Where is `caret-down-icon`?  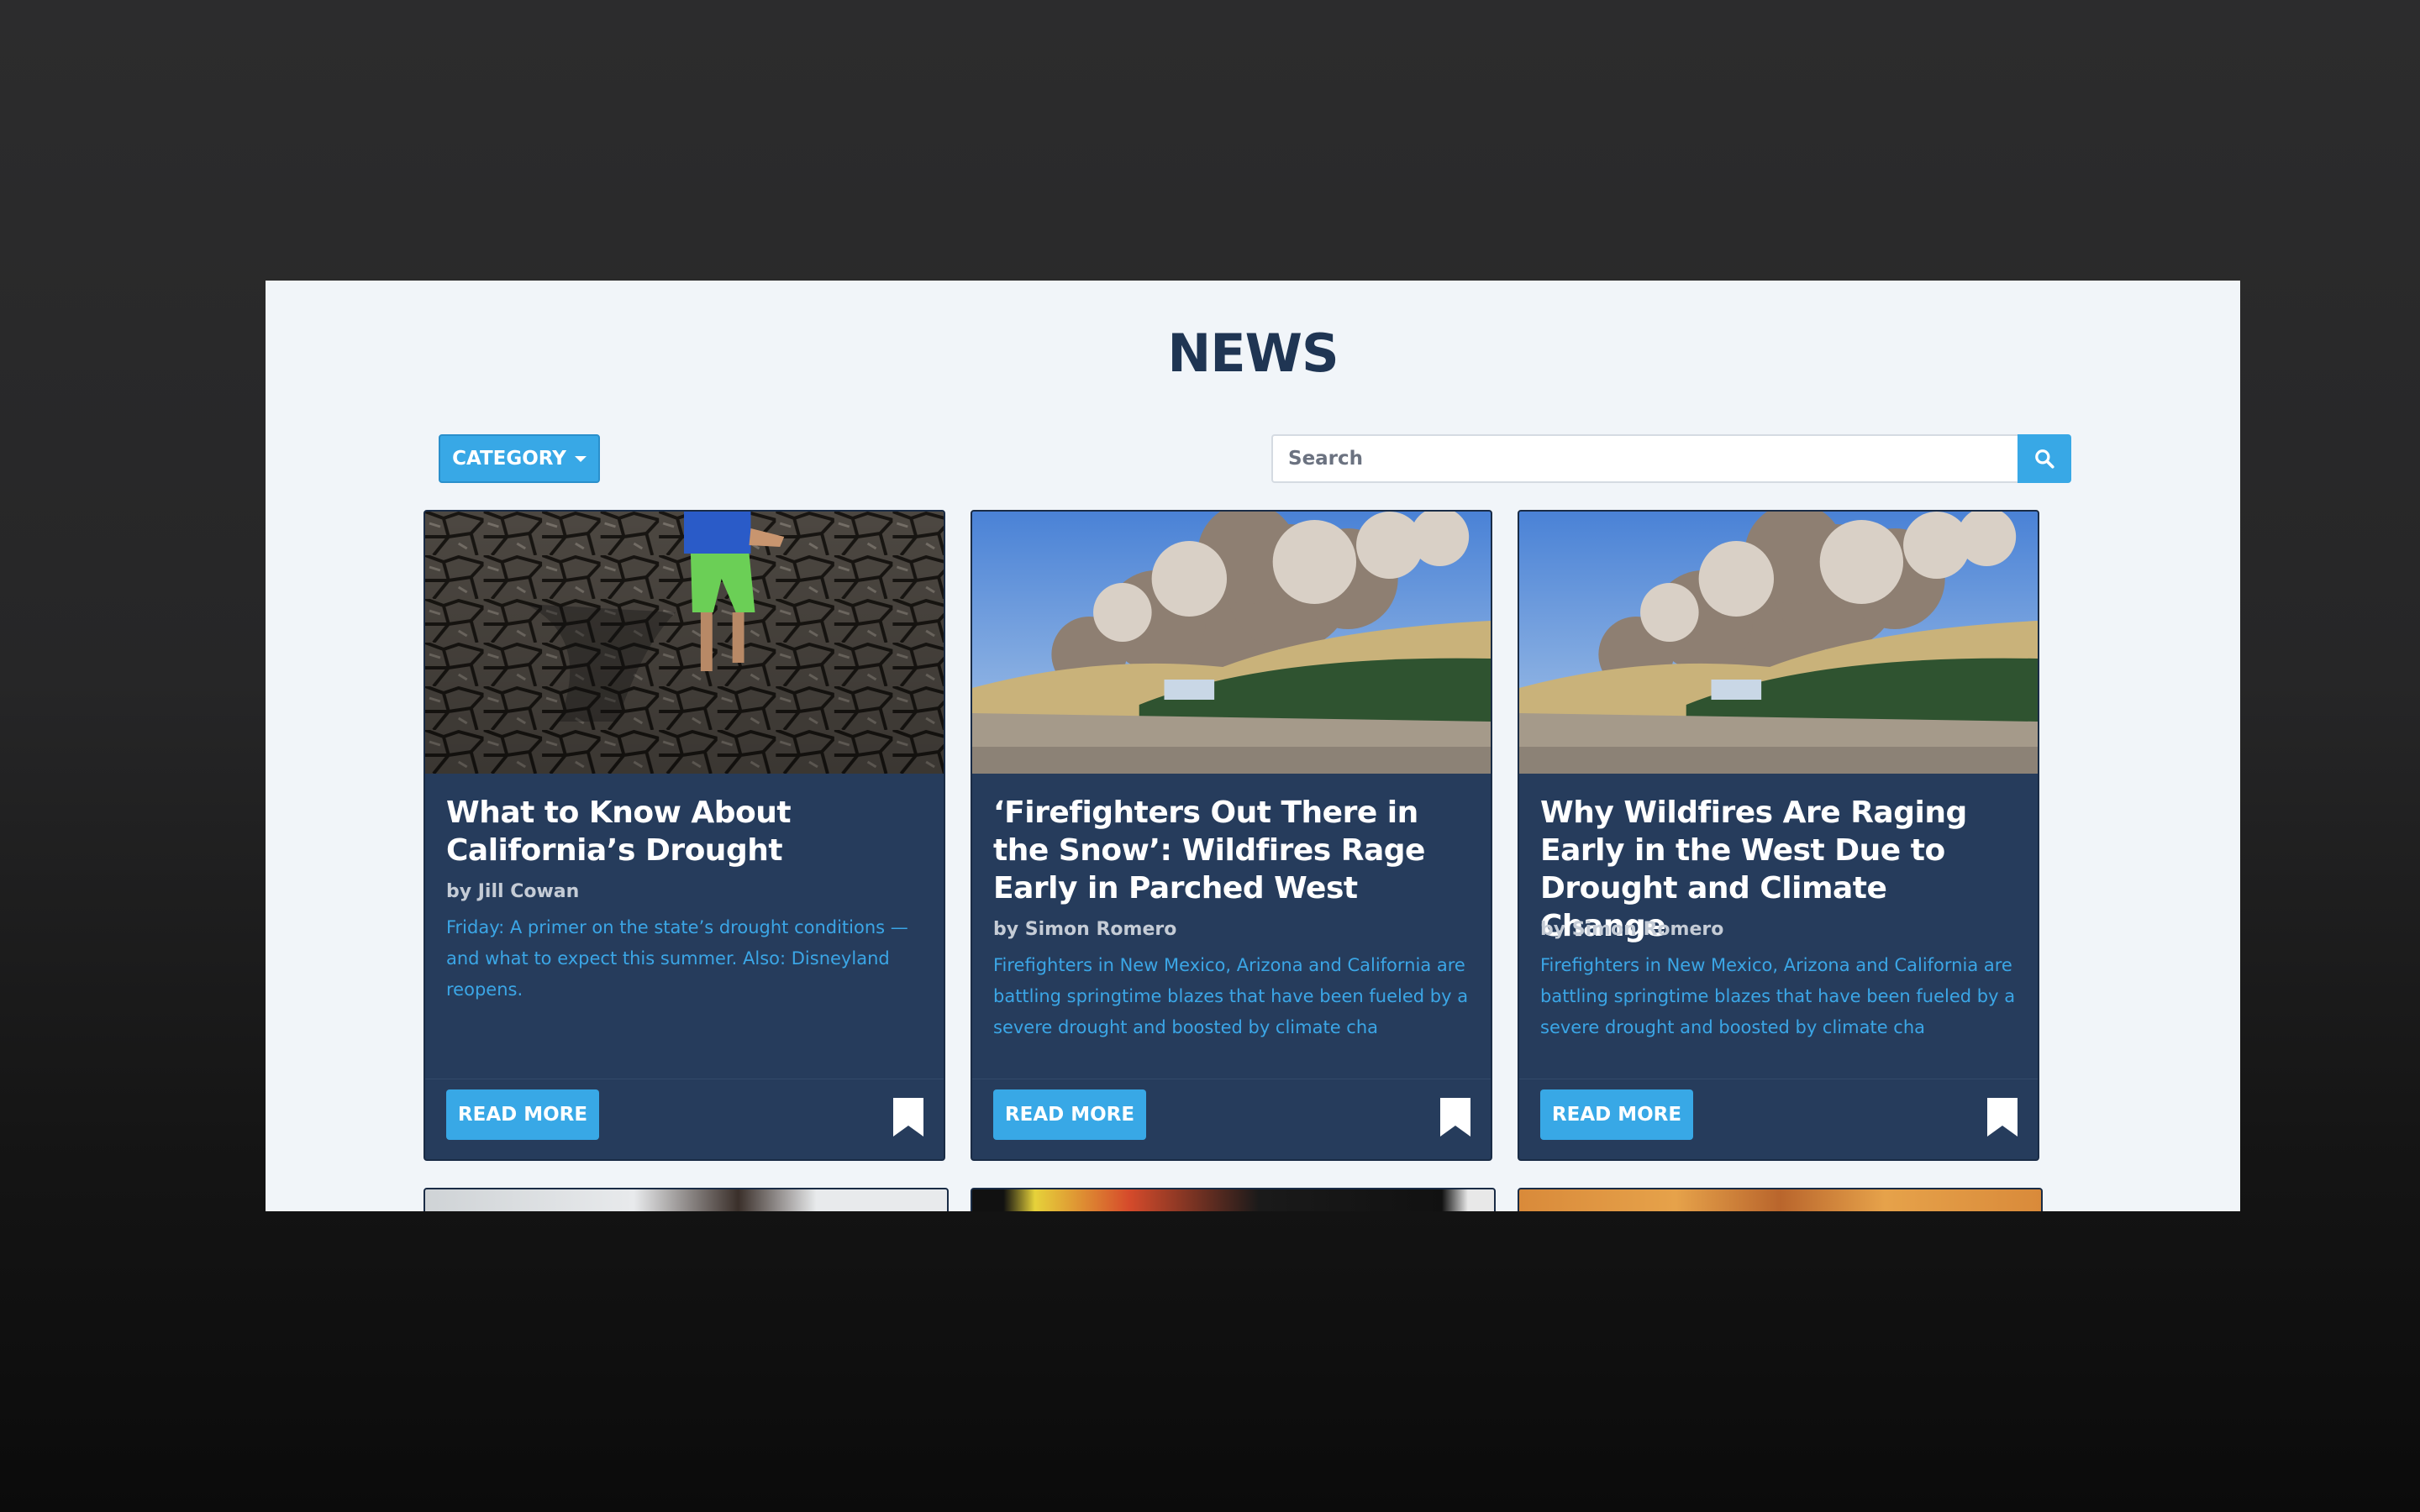
caret-down-icon is located at coordinates (581, 458).